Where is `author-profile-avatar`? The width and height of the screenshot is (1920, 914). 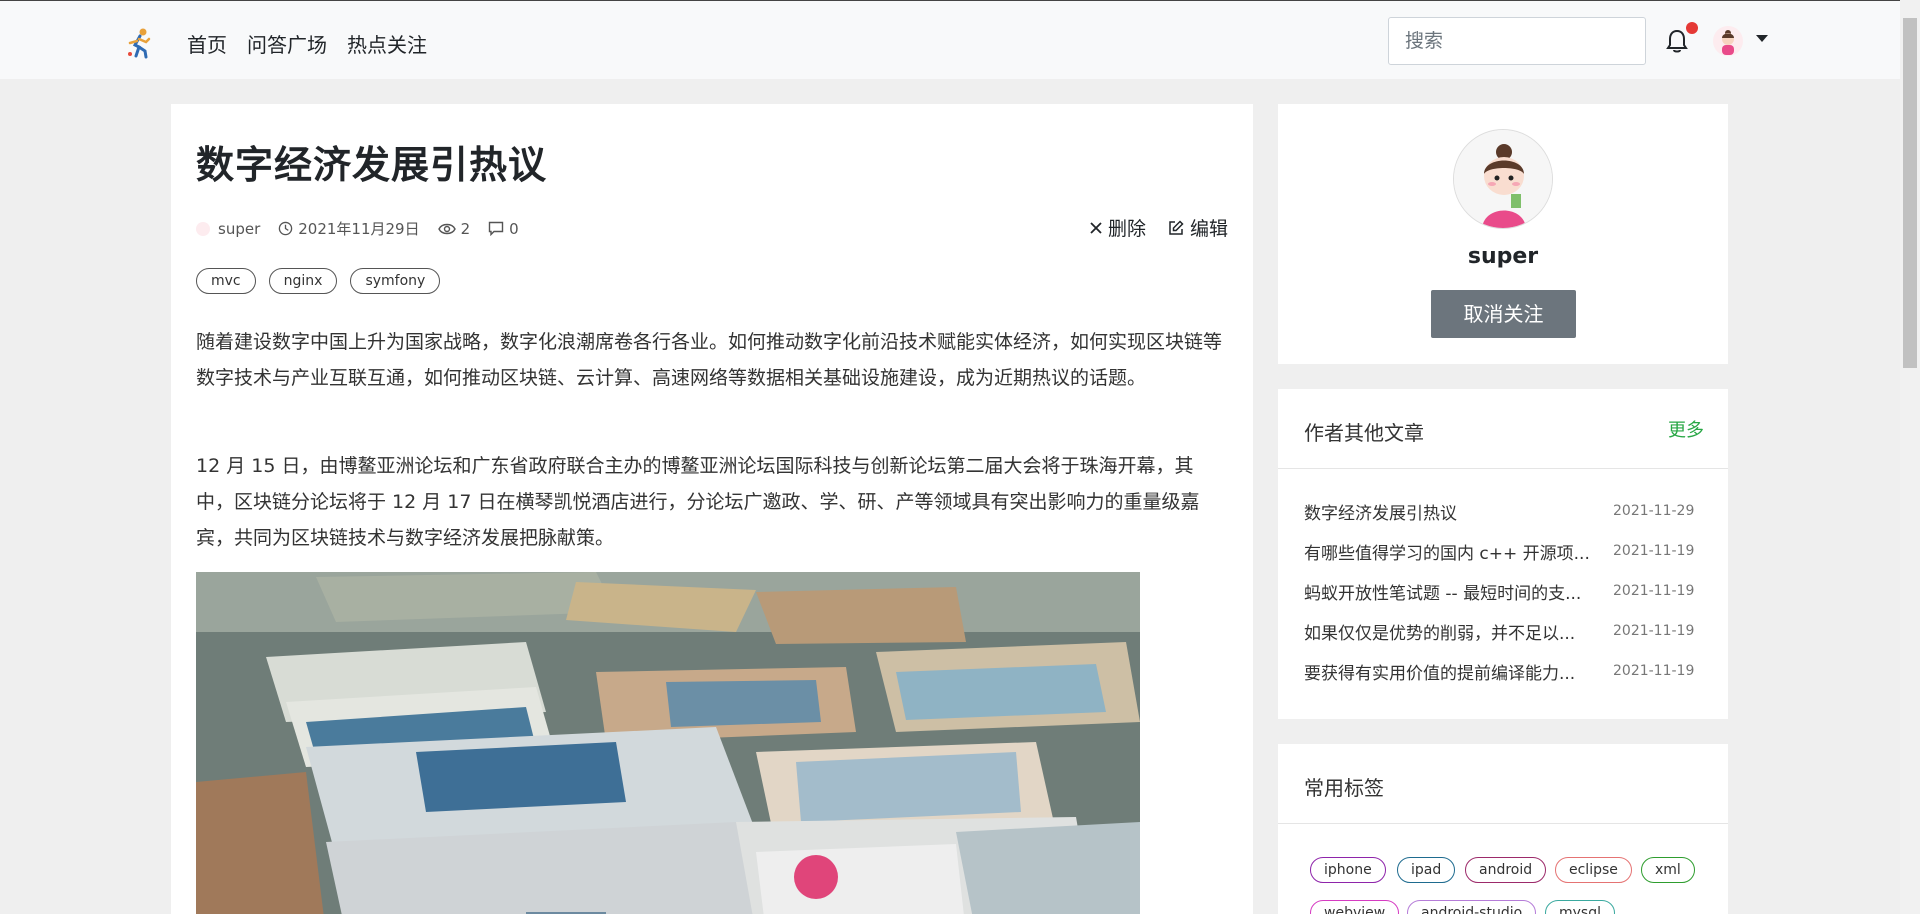
author-profile-avatar is located at coordinates (1503, 179).